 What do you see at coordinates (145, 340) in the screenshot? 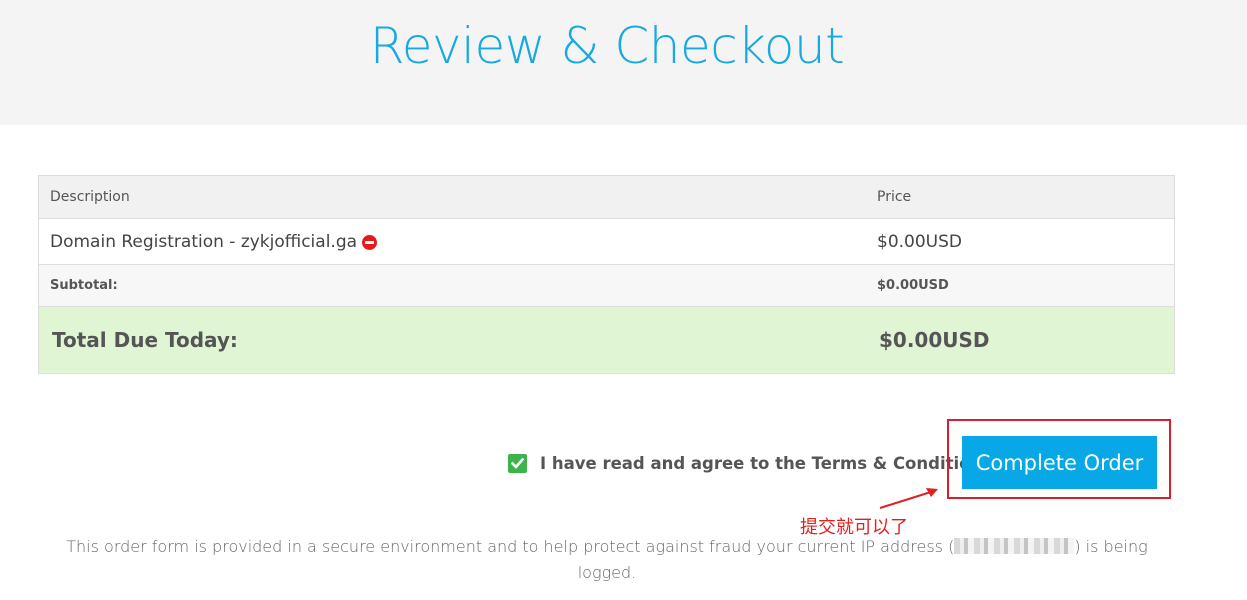
I see `total-due-label: Total Due Today:` at bounding box center [145, 340].